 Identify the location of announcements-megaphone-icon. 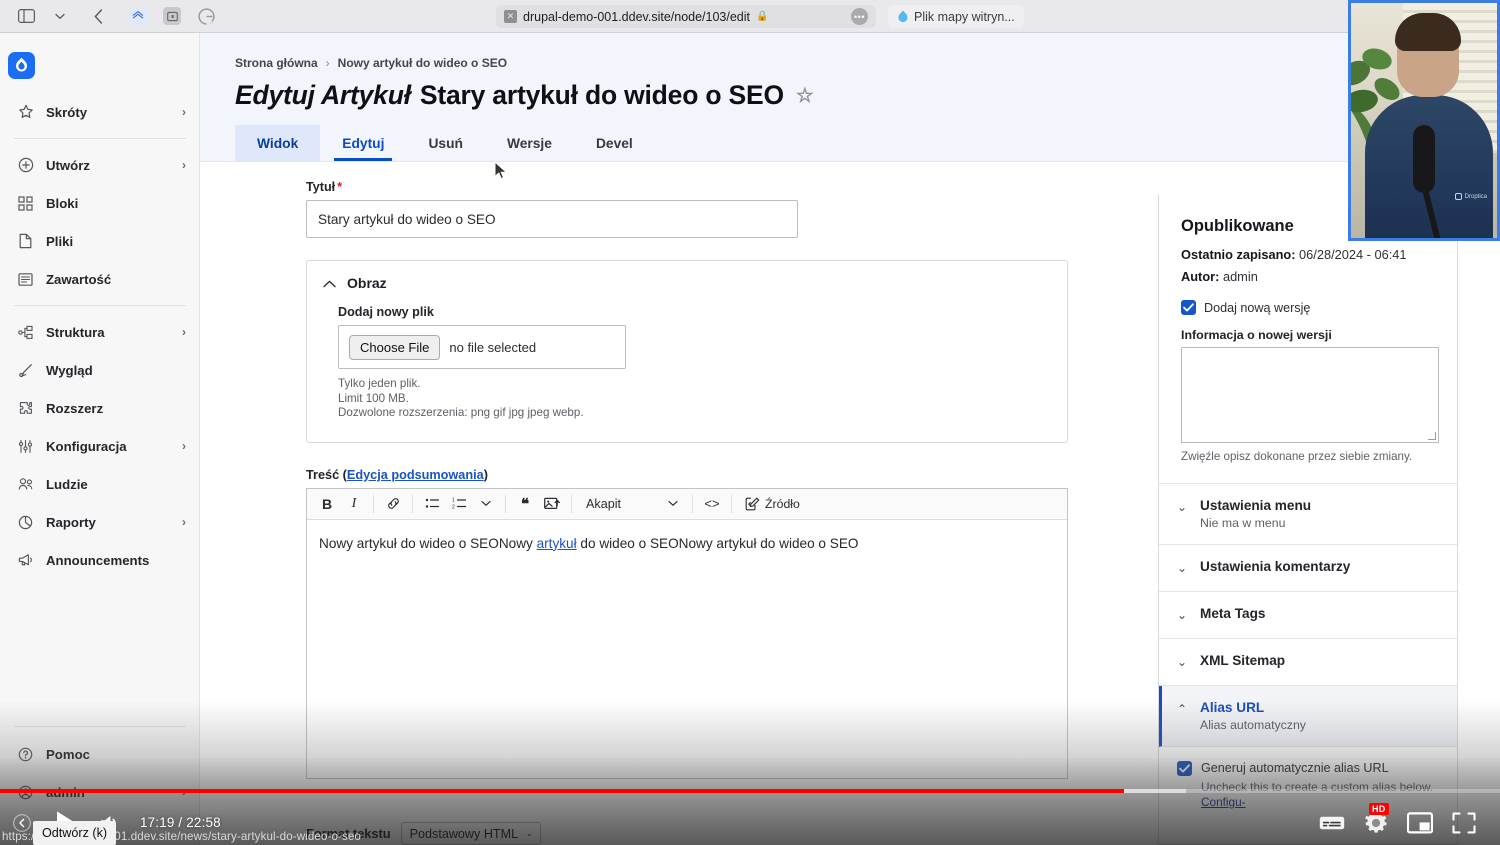
(25, 560).